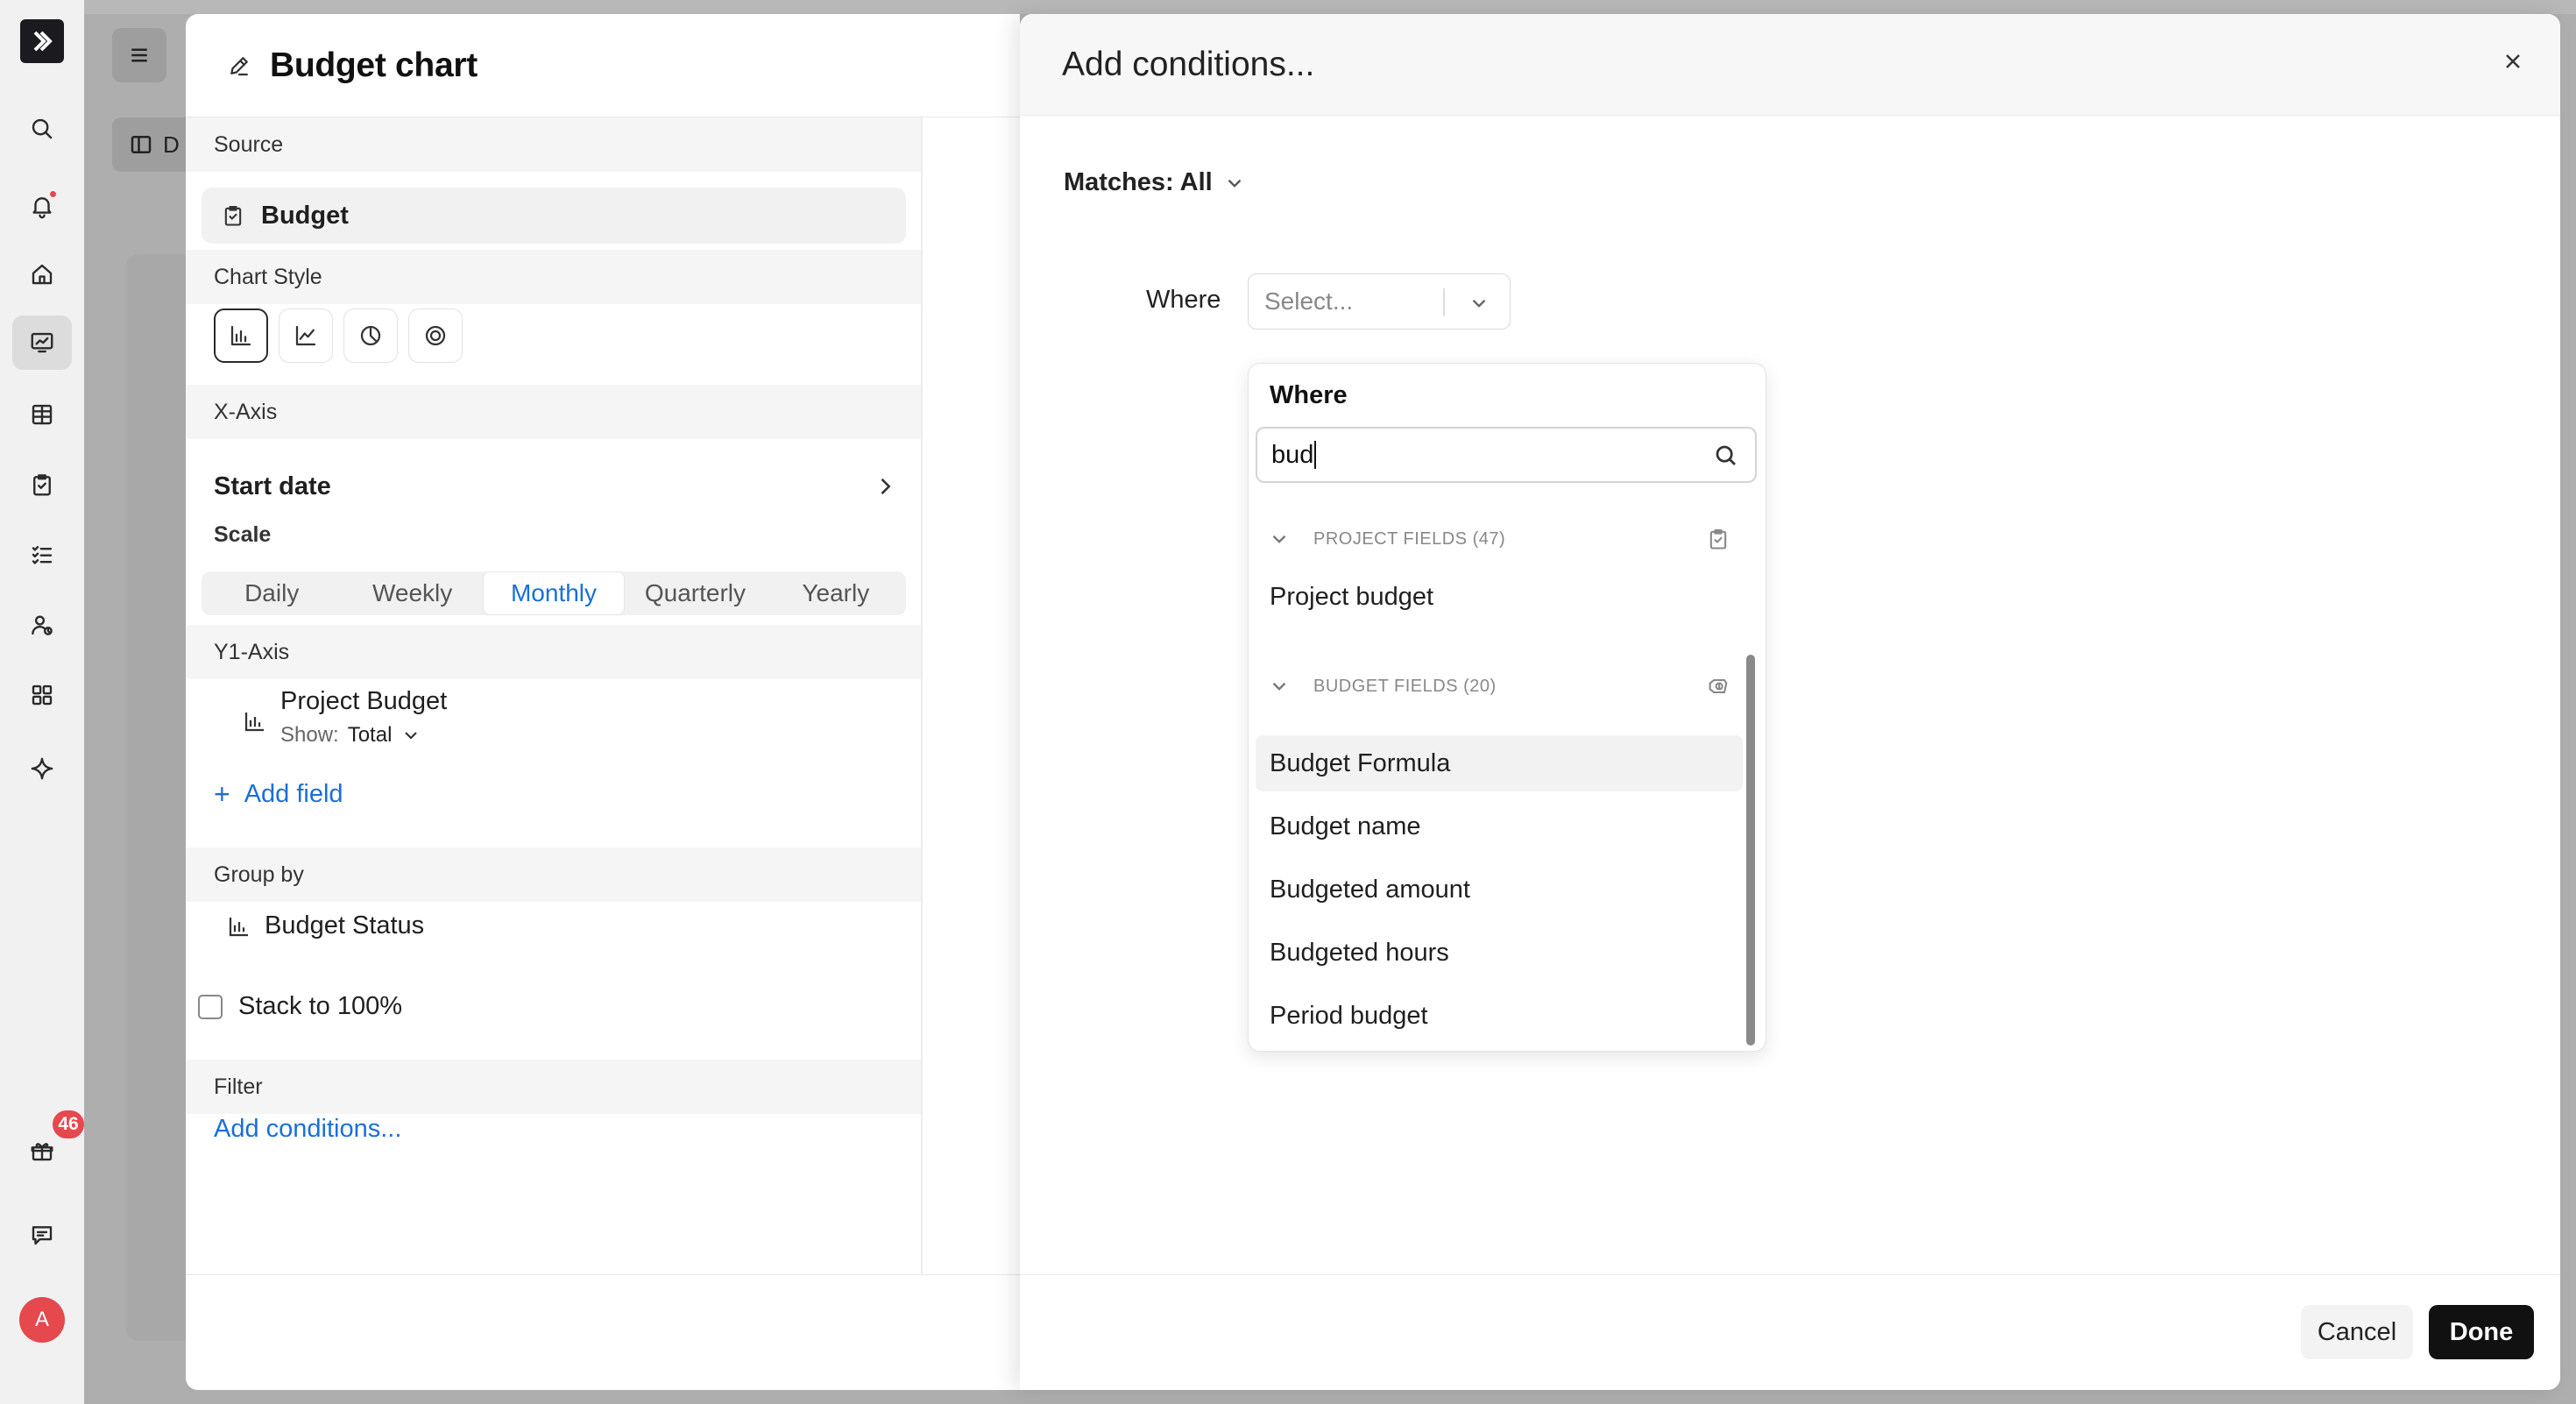  What do you see at coordinates (42, 695) in the screenshot?
I see `apps-icon` at bounding box center [42, 695].